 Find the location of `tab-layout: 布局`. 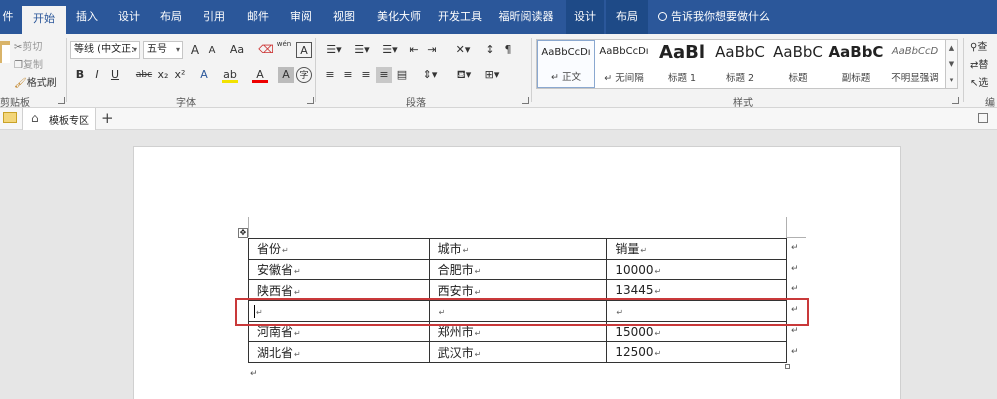

tab-layout: 布局 is located at coordinates (171, 17).